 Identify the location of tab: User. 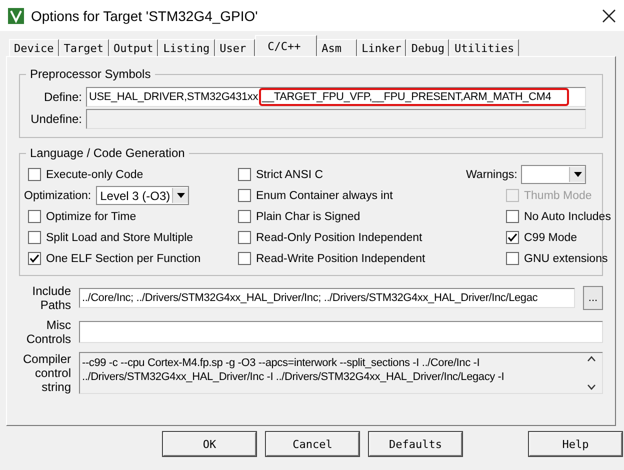
(234, 47).